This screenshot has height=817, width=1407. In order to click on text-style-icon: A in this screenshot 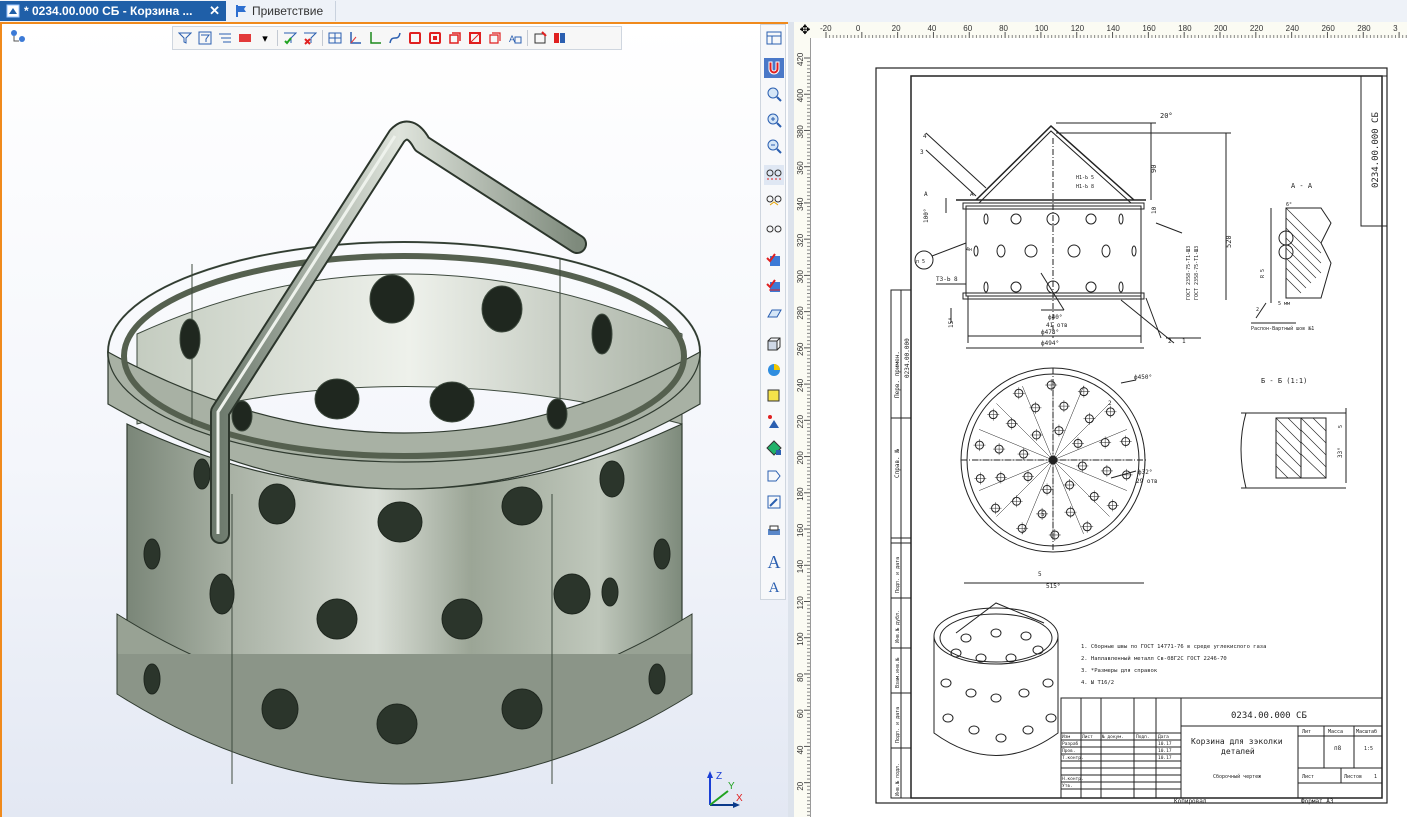, I will do `click(515, 38)`.